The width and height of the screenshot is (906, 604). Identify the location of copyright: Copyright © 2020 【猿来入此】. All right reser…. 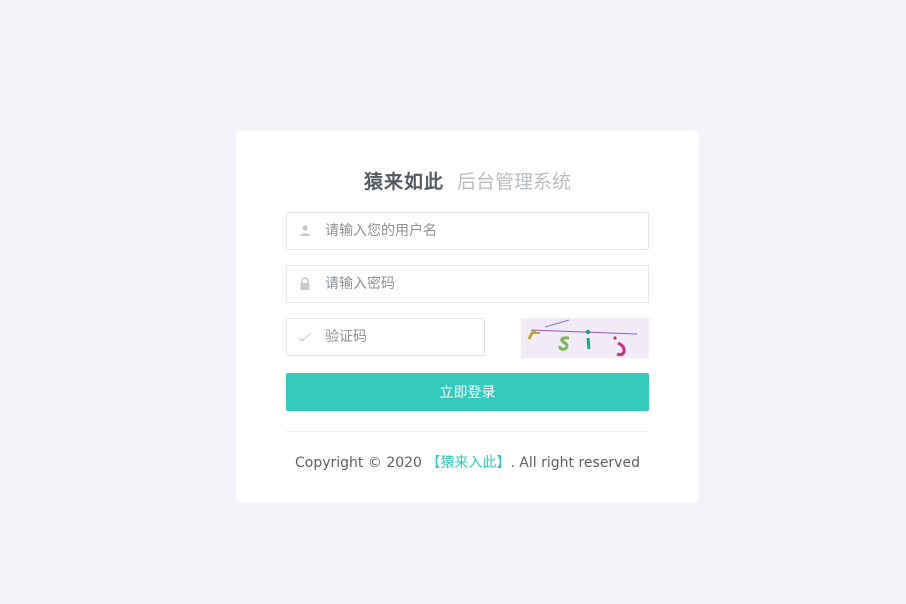
(467, 462).